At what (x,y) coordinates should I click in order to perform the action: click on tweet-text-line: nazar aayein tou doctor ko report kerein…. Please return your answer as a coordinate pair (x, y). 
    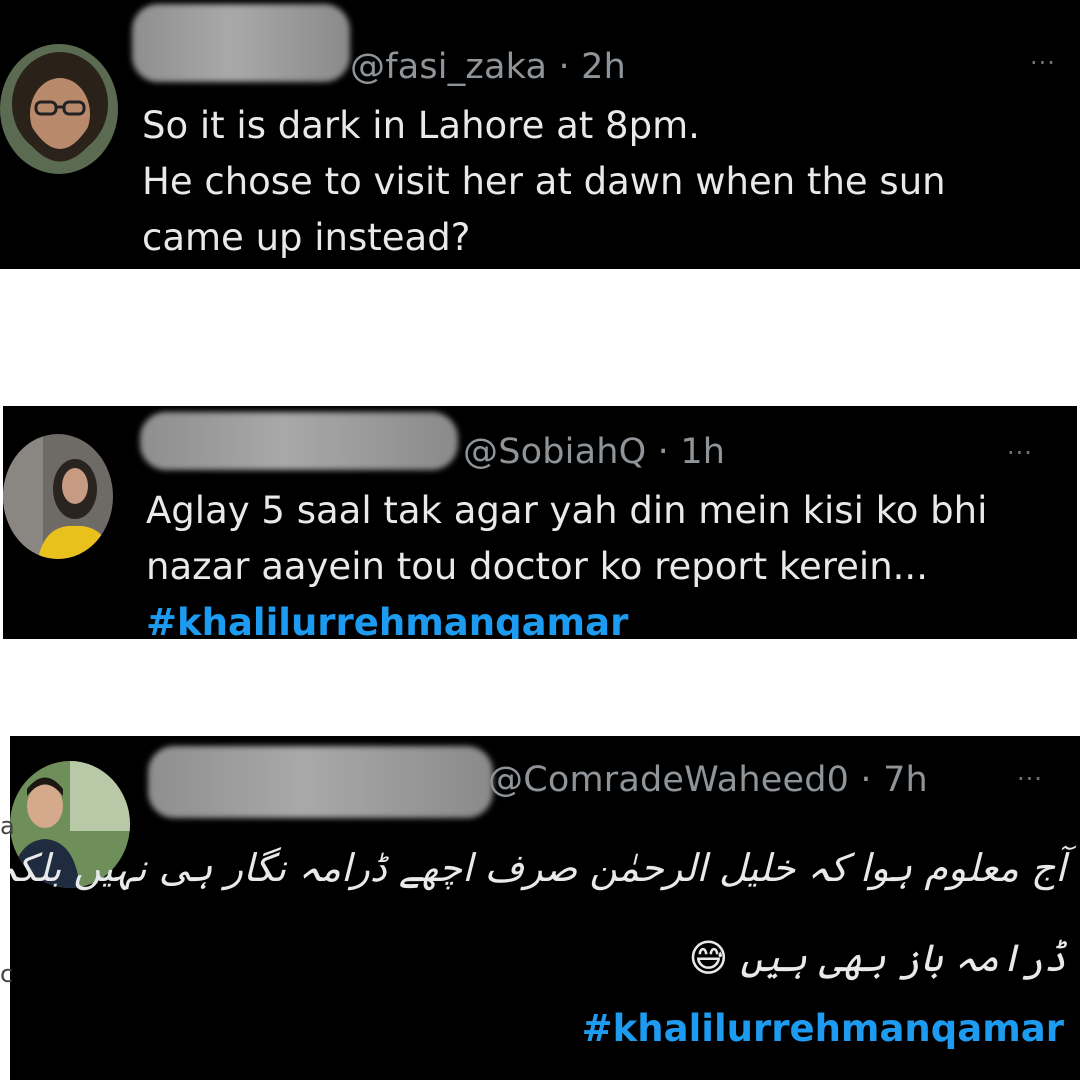
    Looking at the image, I should click on (537, 566).